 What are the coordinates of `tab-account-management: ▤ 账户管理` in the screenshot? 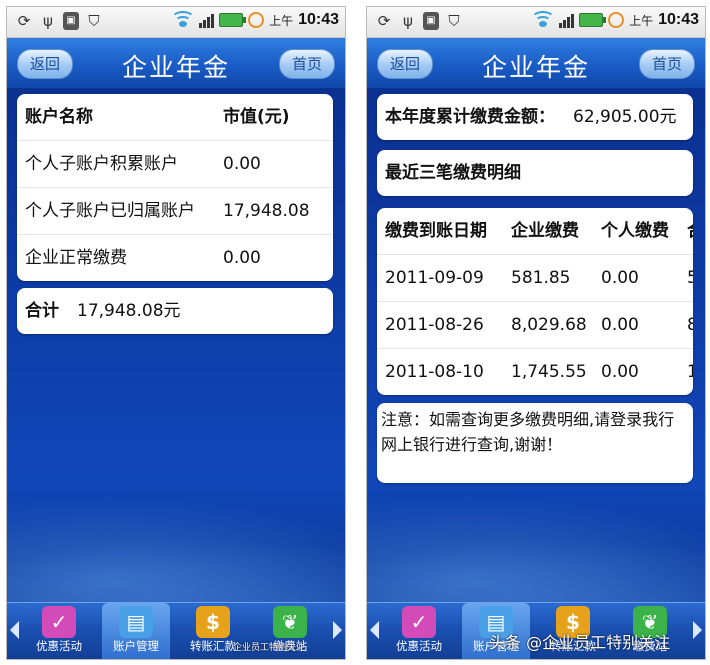 It's located at (136, 631).